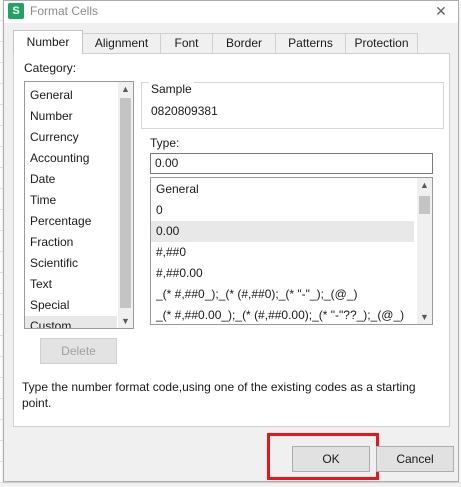  I want to click on category-item-special: Special, so click(71, 305).